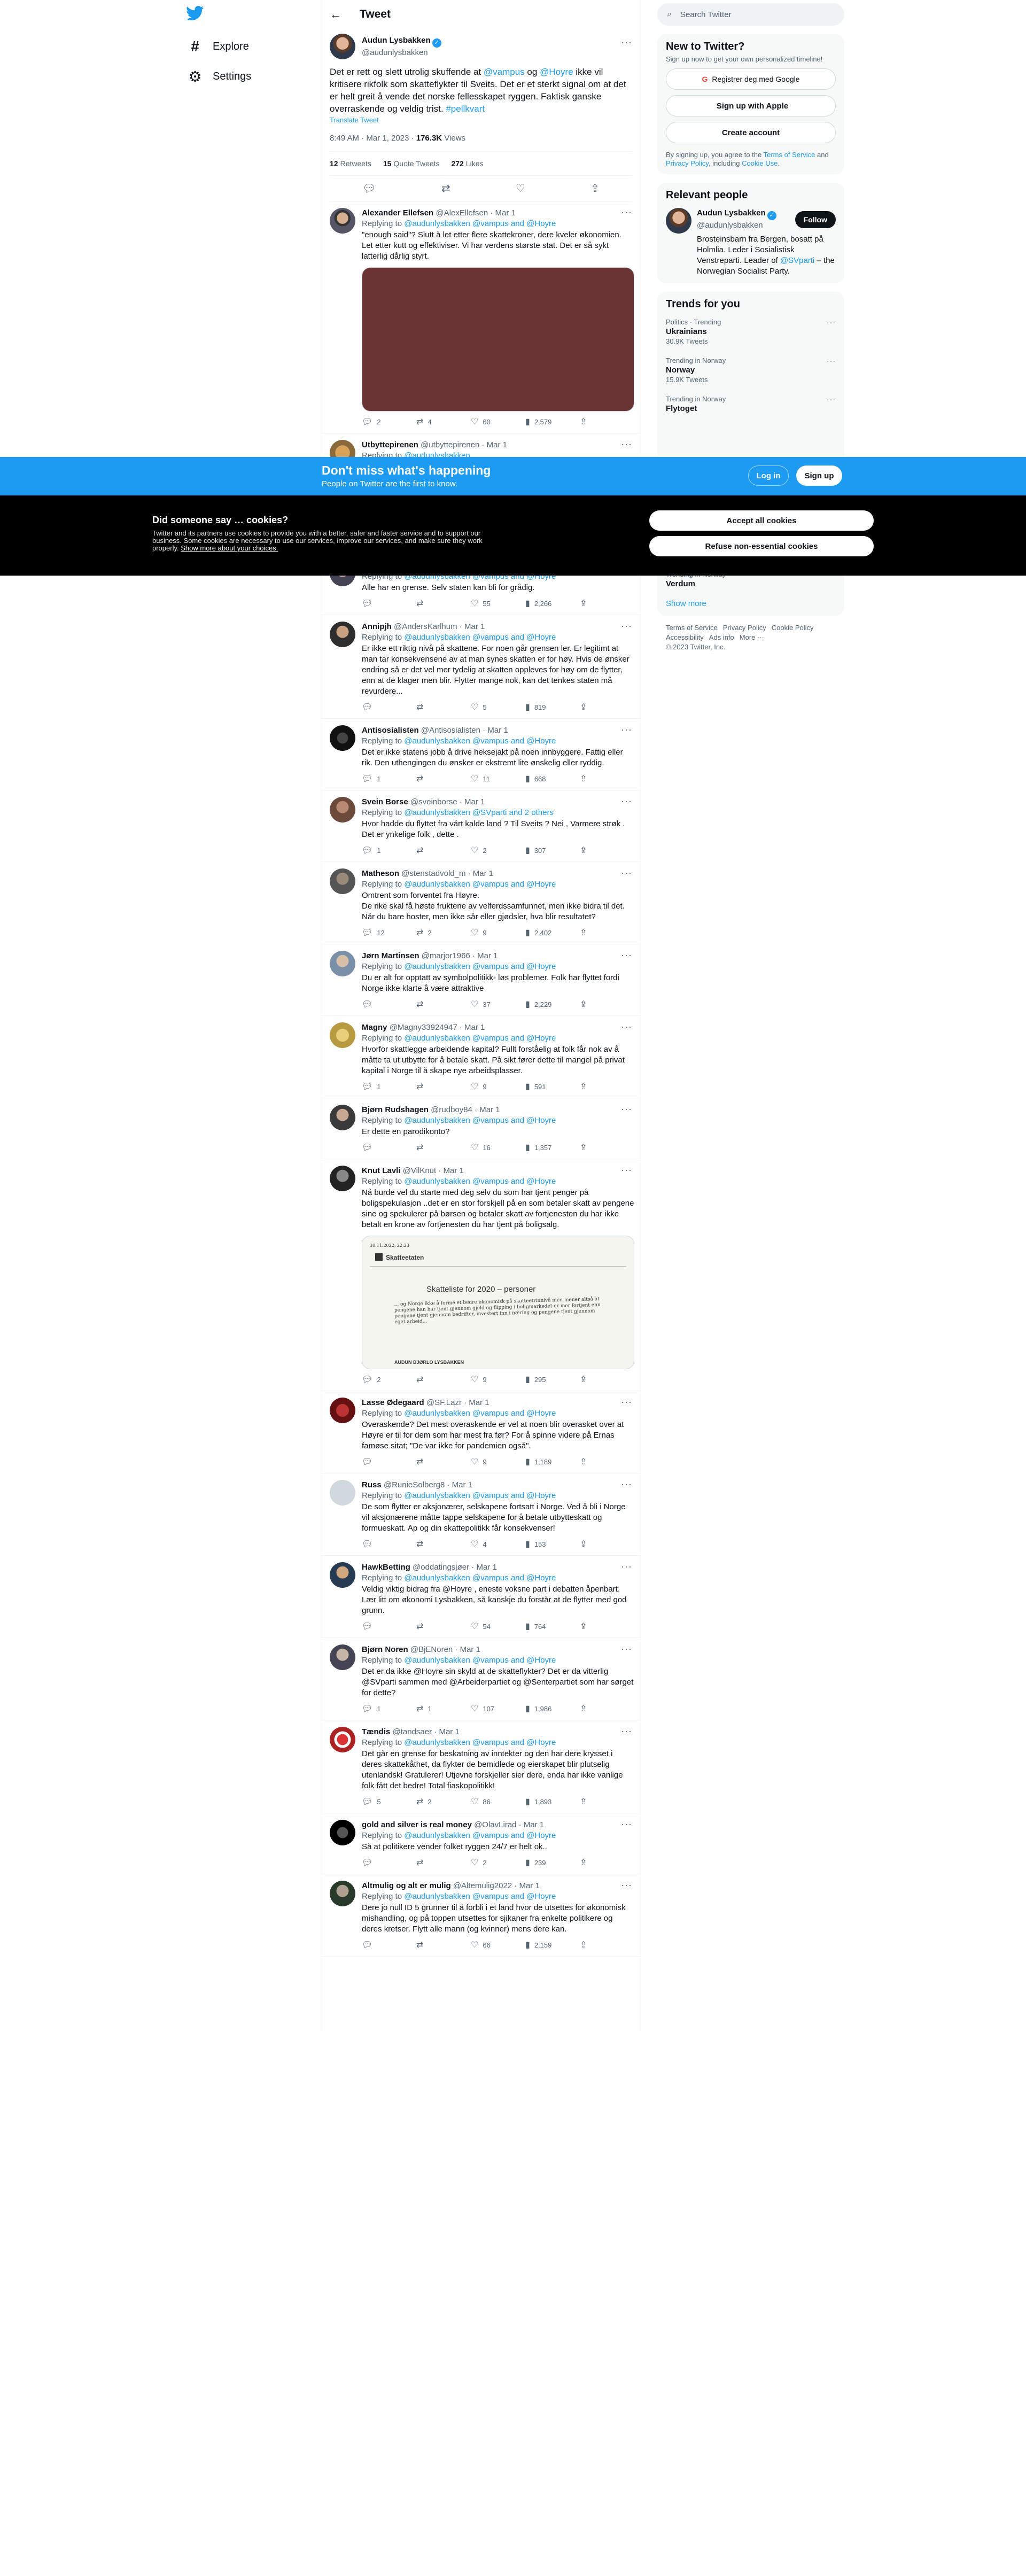 Image resolution: width=1026 pixels, height=2576 pixels. Describe the element at coordinates (553, 1945) in the screenshot. I see `views-button: ▮ 2,159` at that location.